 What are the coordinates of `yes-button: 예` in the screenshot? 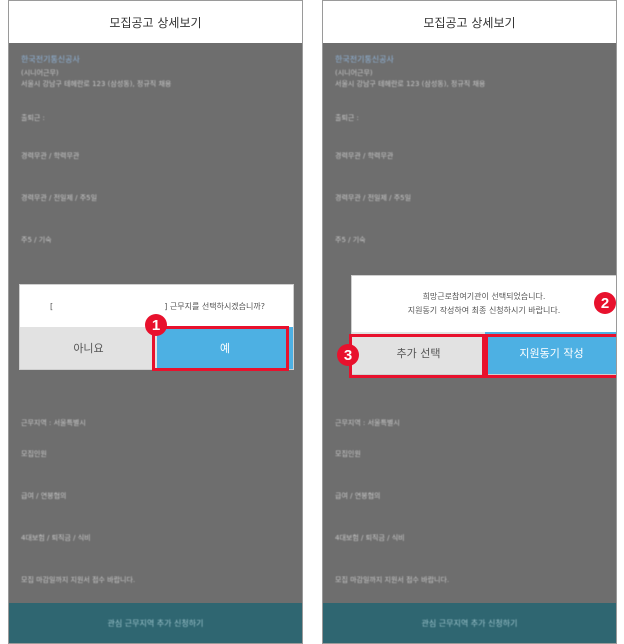 It's located at (225, 348).